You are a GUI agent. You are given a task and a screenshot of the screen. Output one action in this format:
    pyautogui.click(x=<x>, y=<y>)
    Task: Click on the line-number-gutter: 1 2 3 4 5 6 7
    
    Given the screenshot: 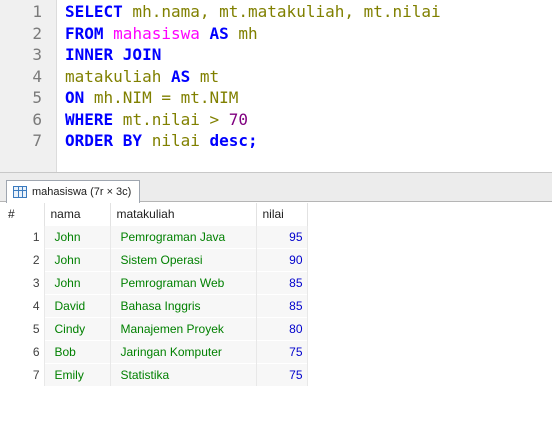 What is the action you would take?
    pyautogui.click(x=28, y=86)
    